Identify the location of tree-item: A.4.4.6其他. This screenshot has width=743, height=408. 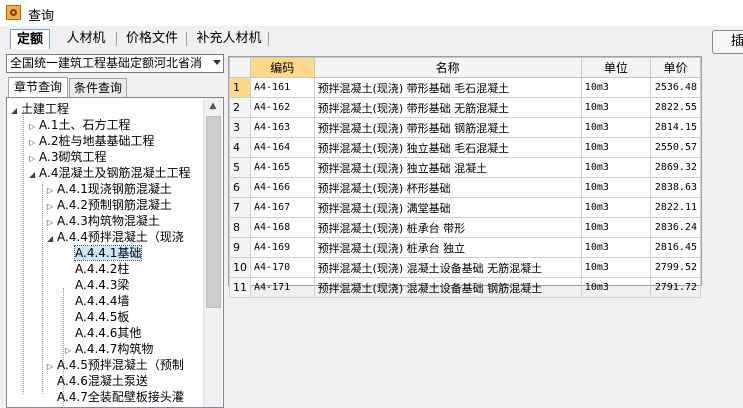
(103, 333).